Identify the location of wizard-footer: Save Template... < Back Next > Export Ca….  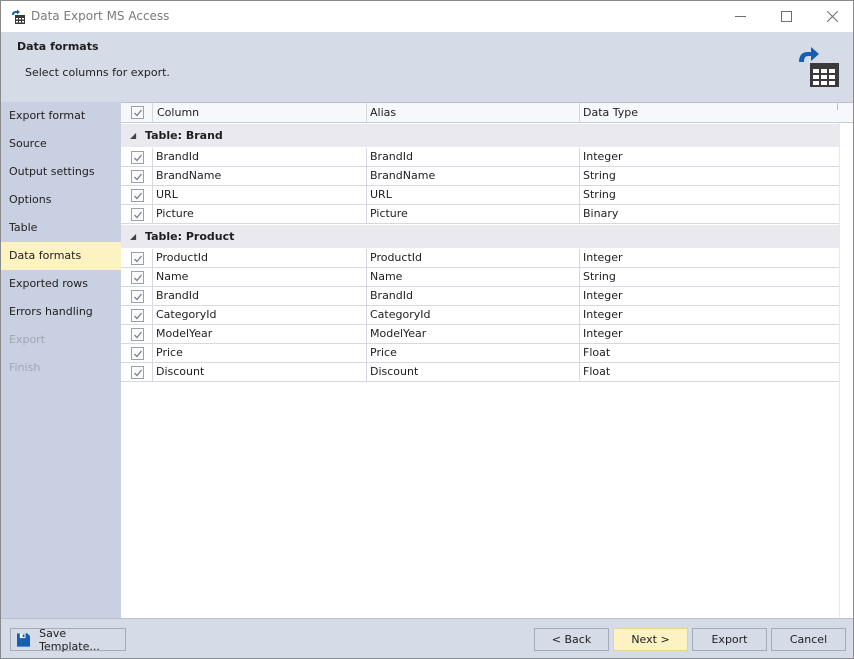
(427, 638).